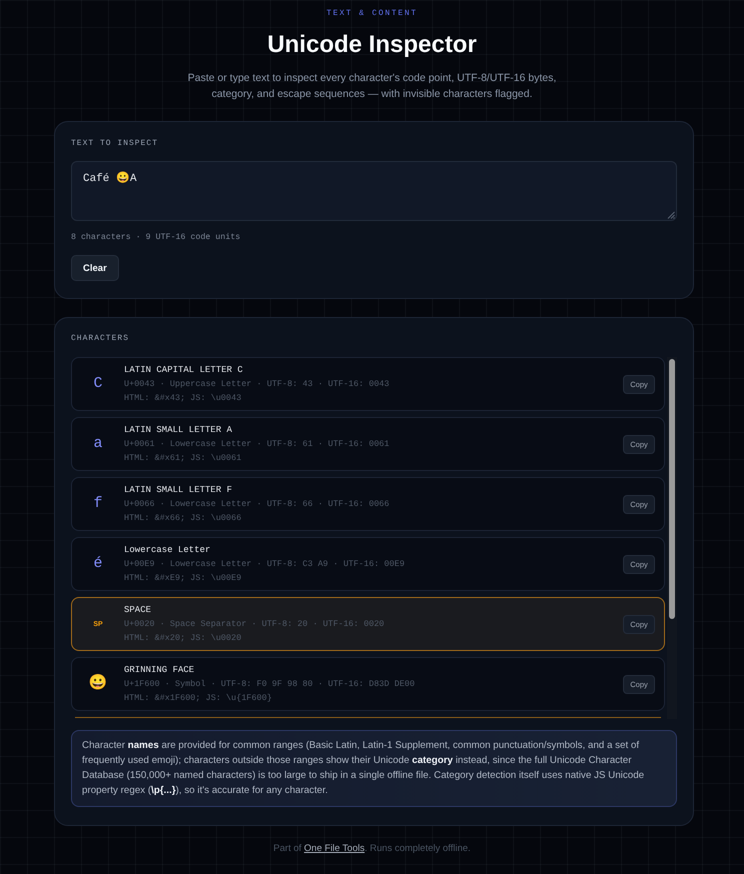 Image resolution: width=744 pixels, height=874 pixels. What do you see at coordinates (672, 489) in the screenshot?
I see `scrollbar-thumb` at bounding box center [672, 489].